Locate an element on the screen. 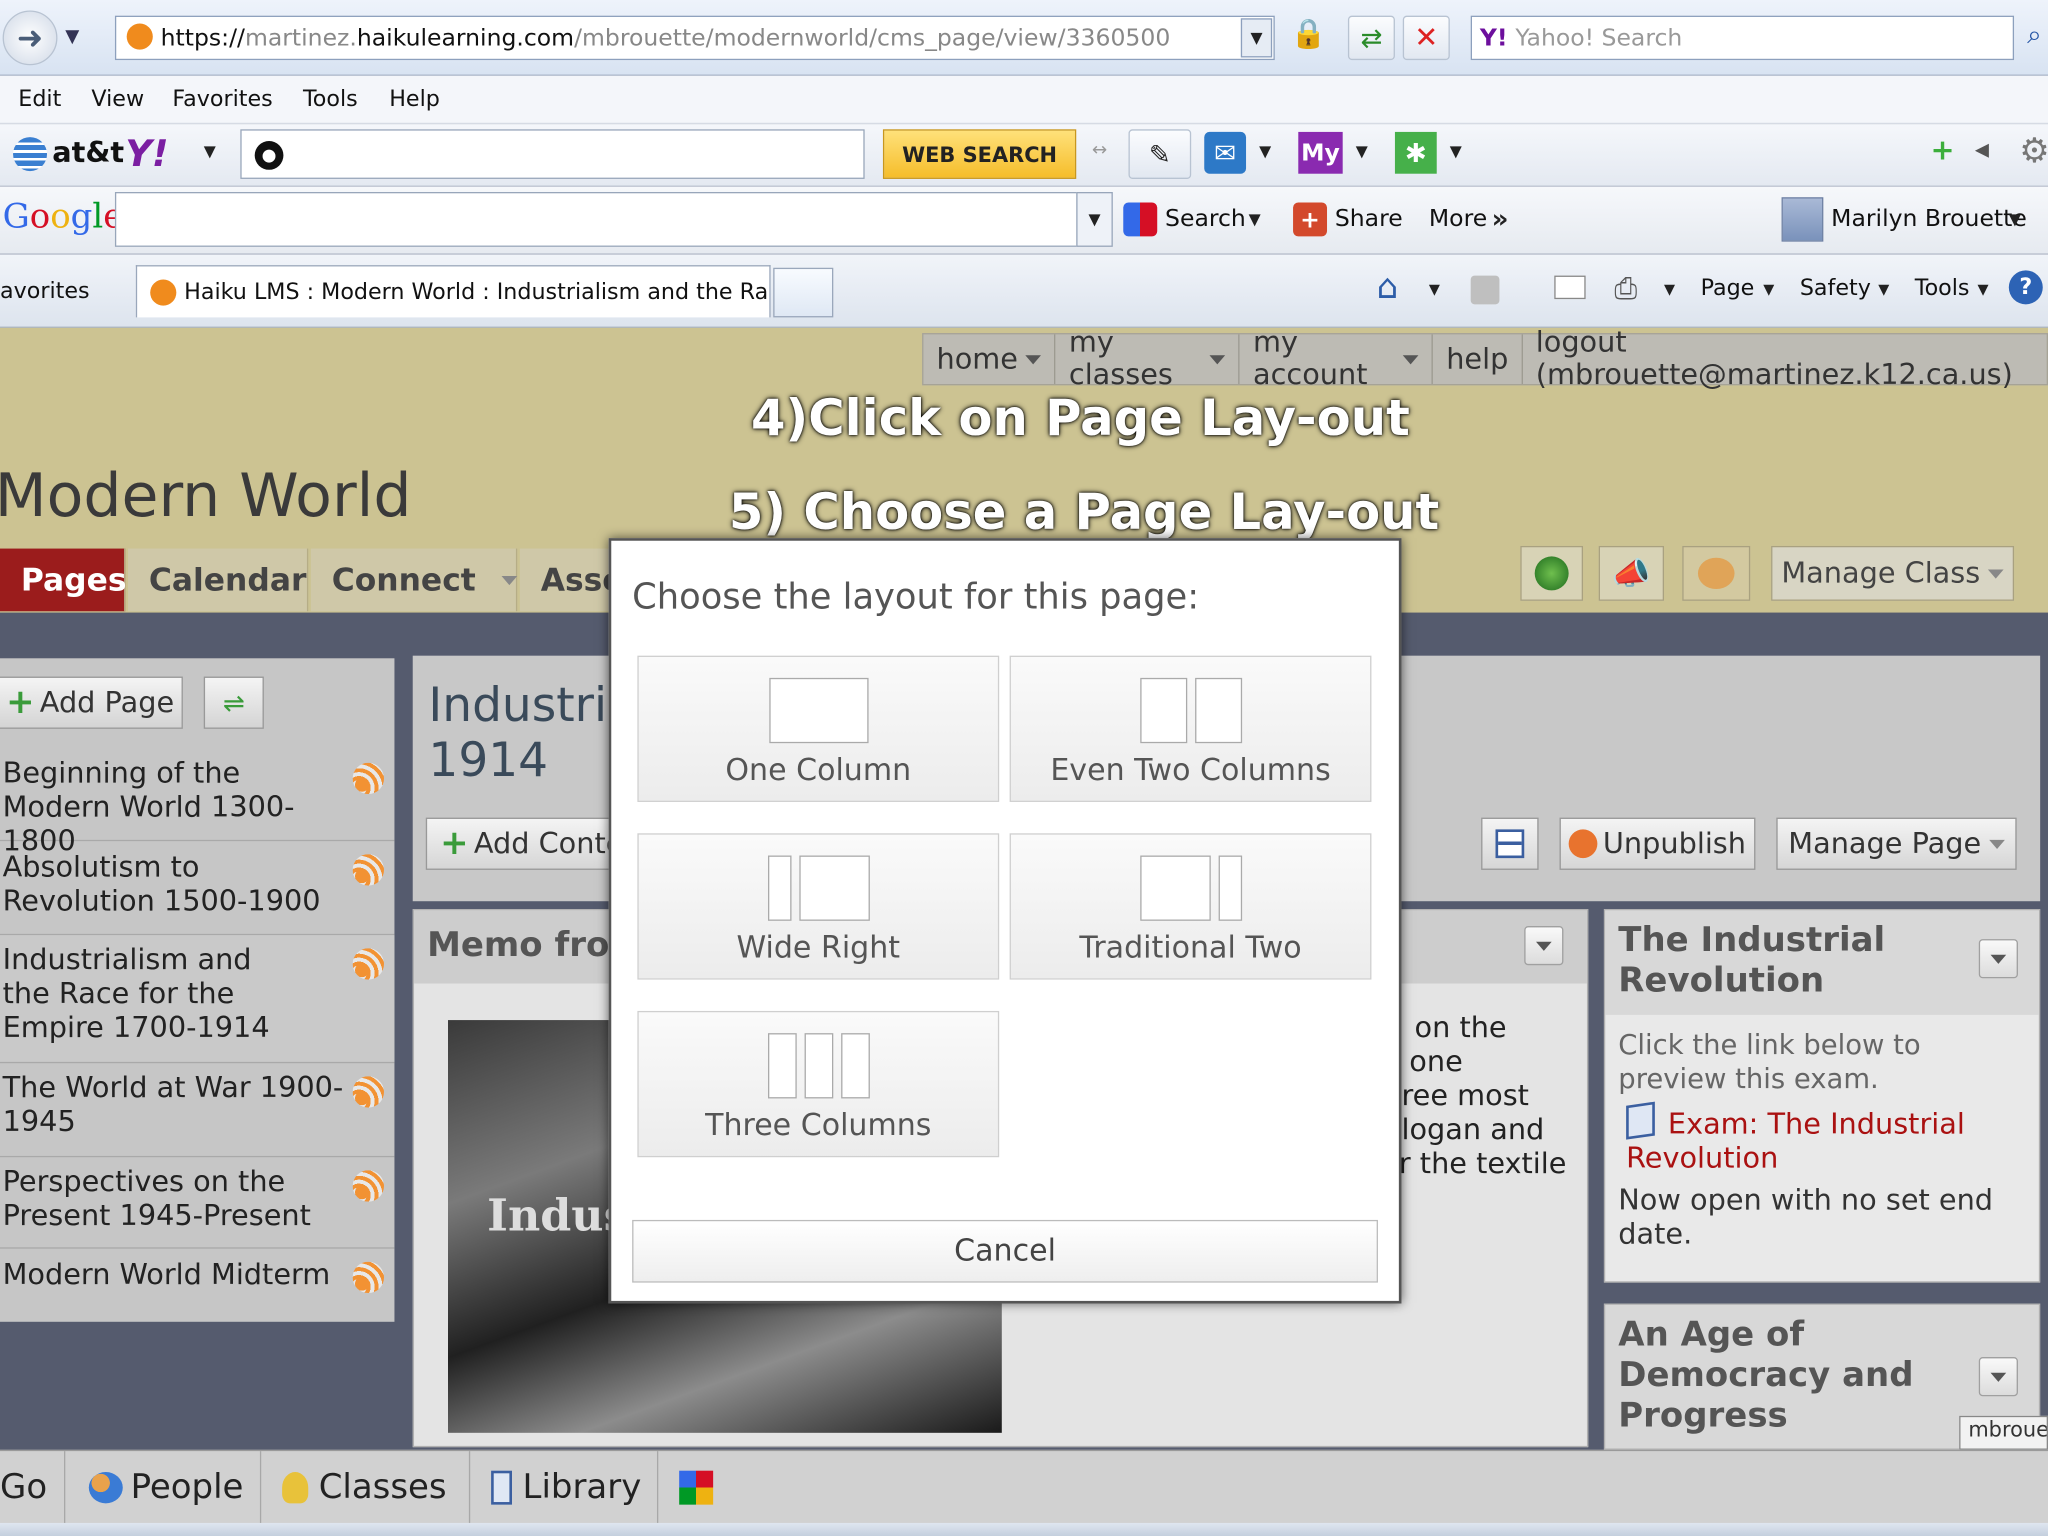 This screenshot has width=2048, height=1536. menu-favorites: Favorites is located at coordinates (222, 99).